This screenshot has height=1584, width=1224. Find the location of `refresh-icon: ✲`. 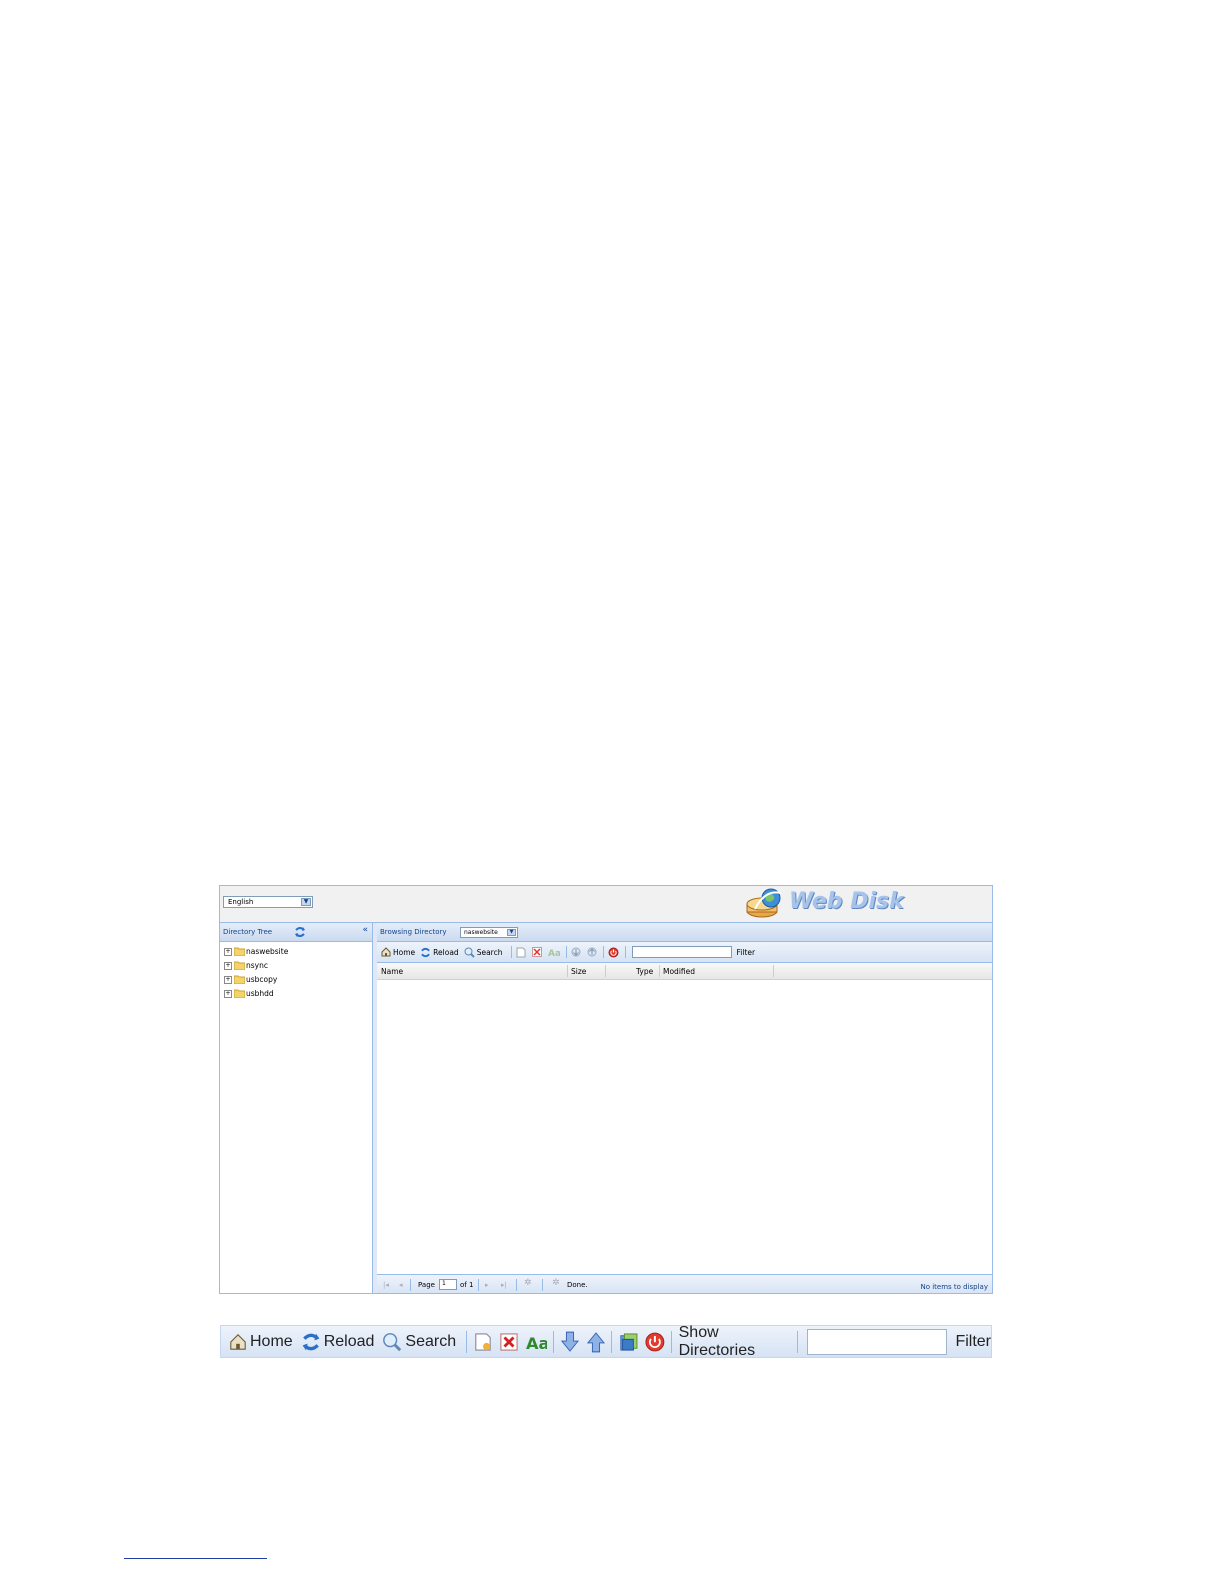

refresh-icon: ✲ is located at coordinates (528, 1283).